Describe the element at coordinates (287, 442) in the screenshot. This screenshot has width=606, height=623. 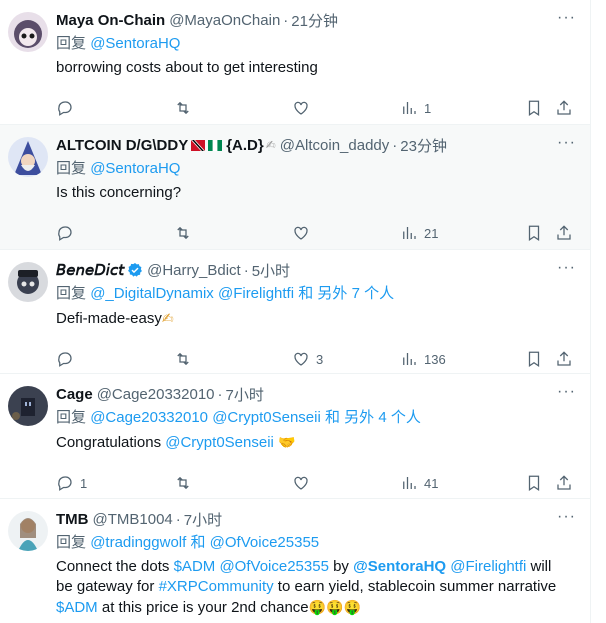
I see `handshake-emoji: 🤝` at that location.